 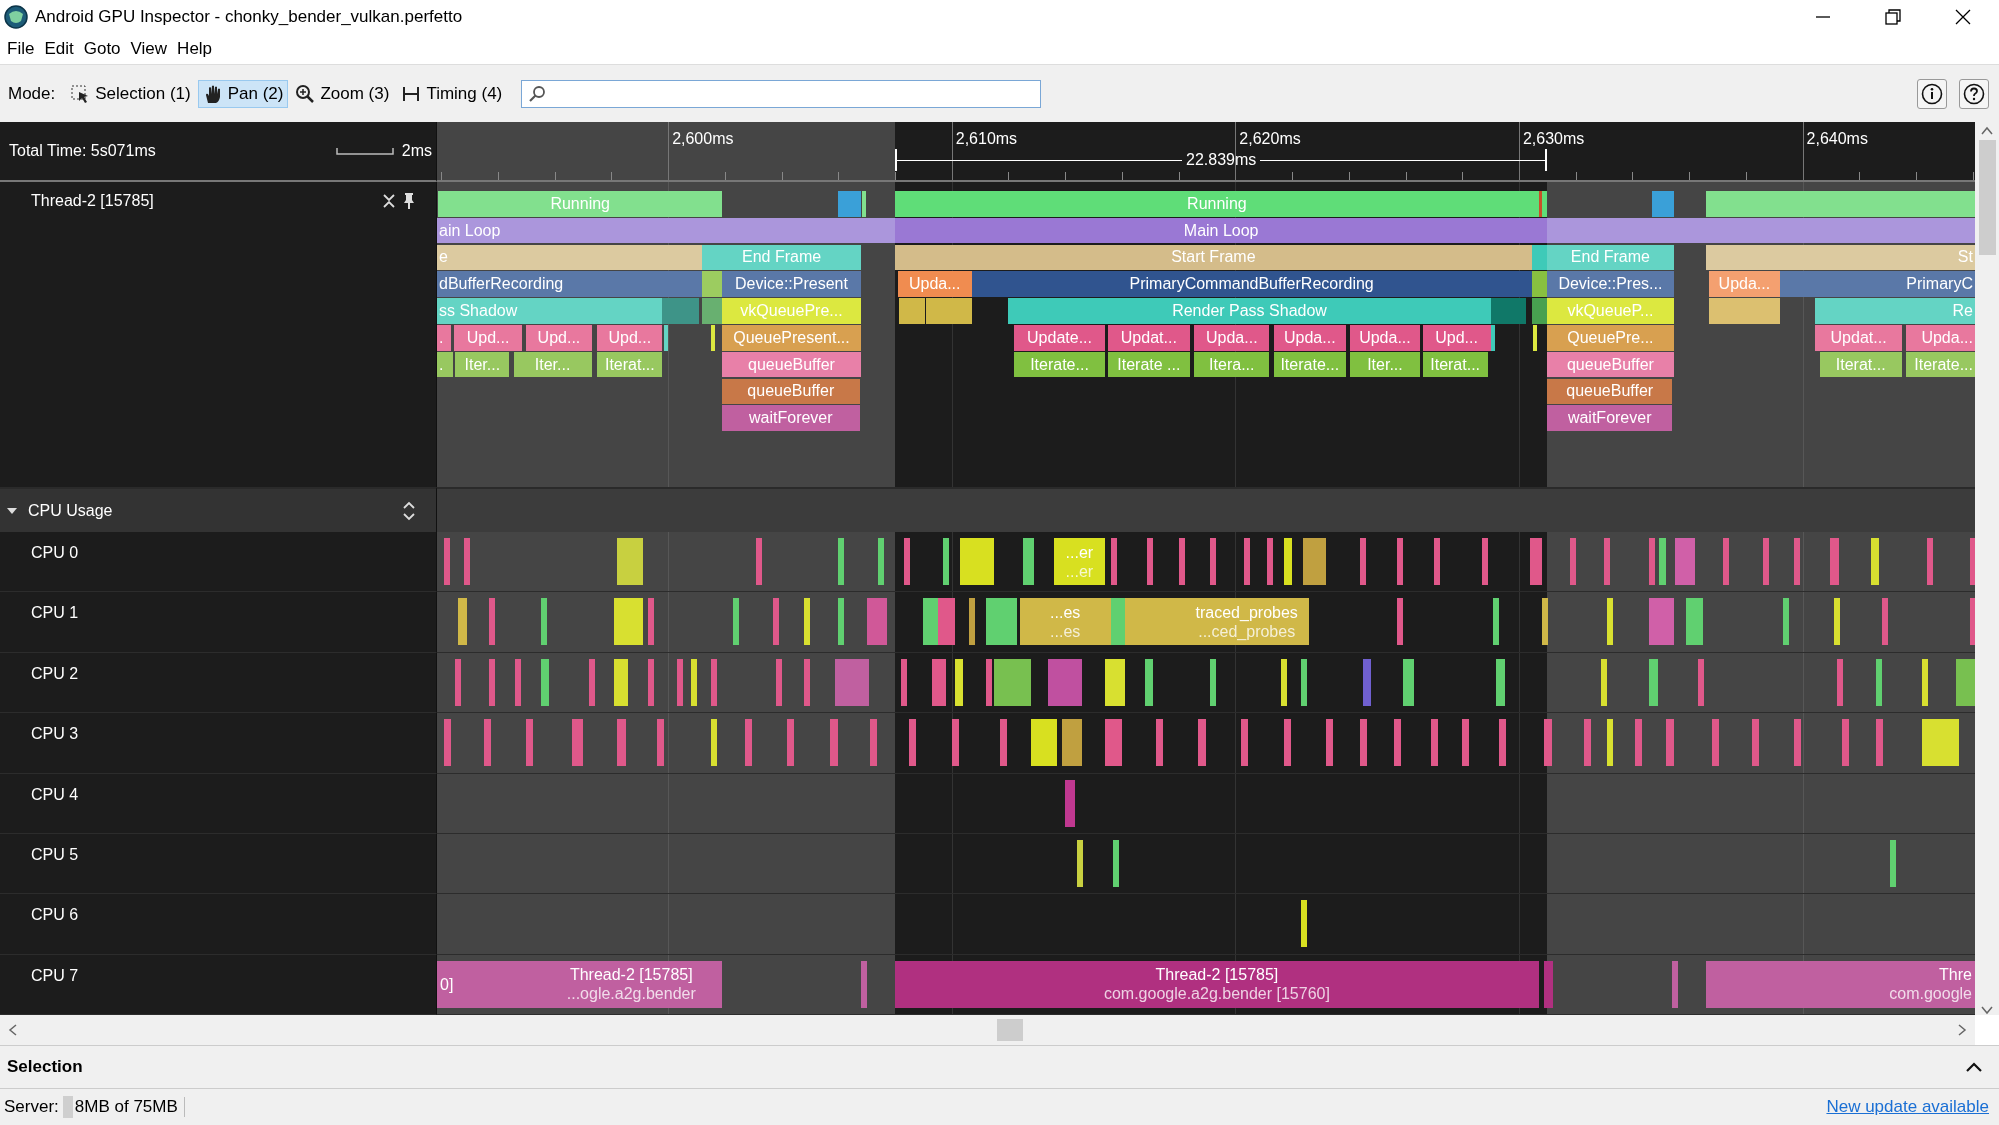 What do you see at coordinates (570, 284) in the screenshot?
I see `trace-slice: dBufferRecording` at bounding box center [570, 284].